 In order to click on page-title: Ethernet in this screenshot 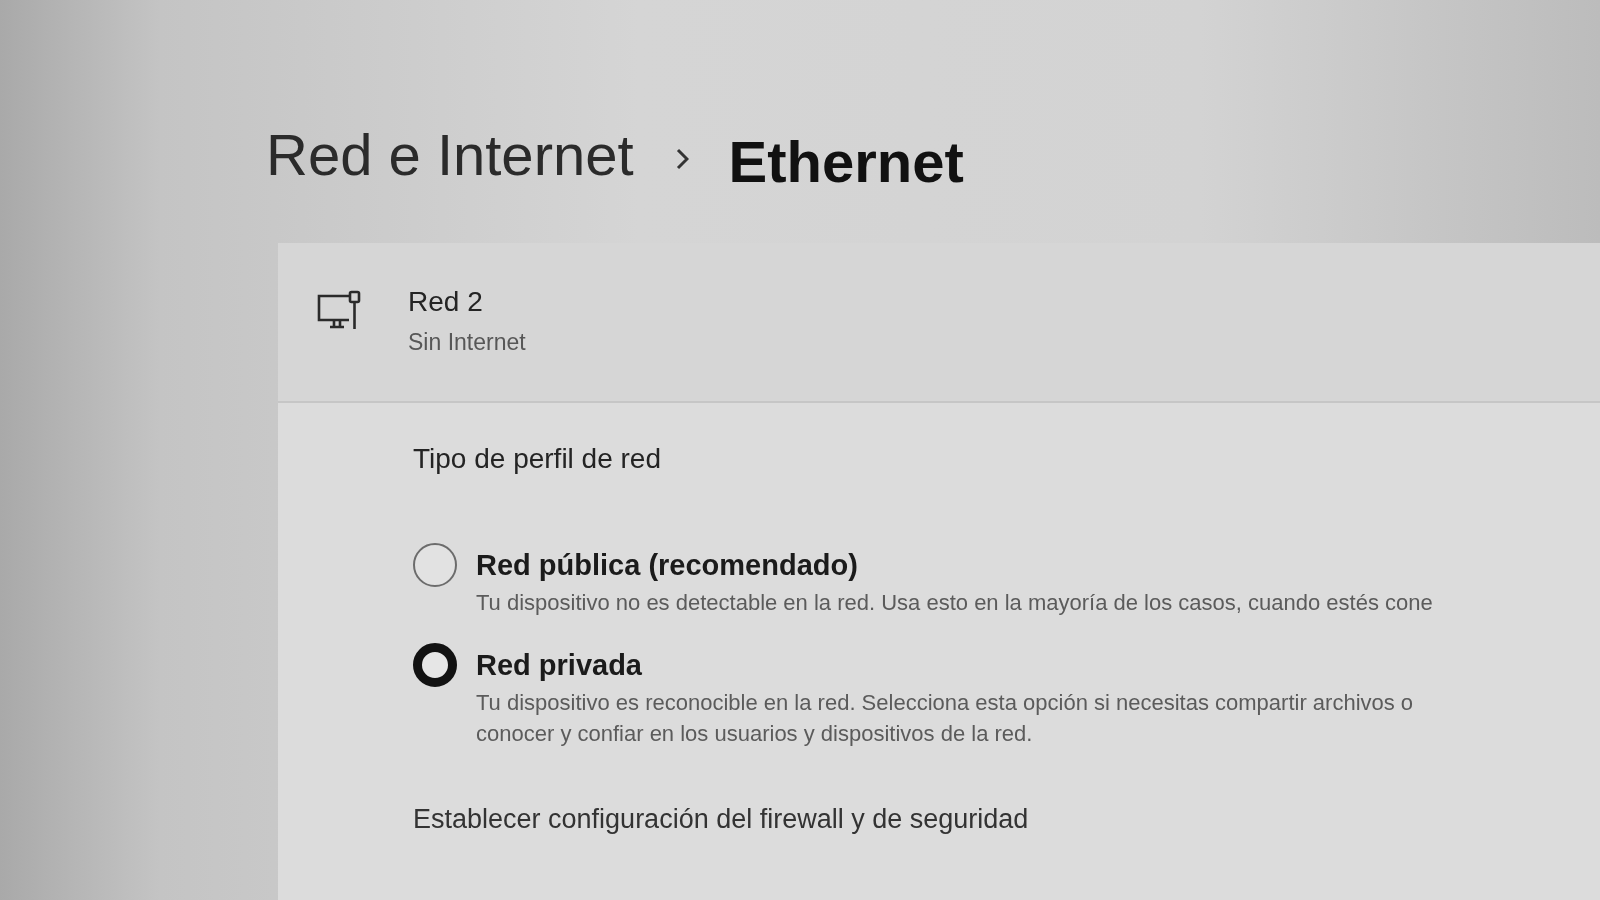, I will do `click(846, 162)`.